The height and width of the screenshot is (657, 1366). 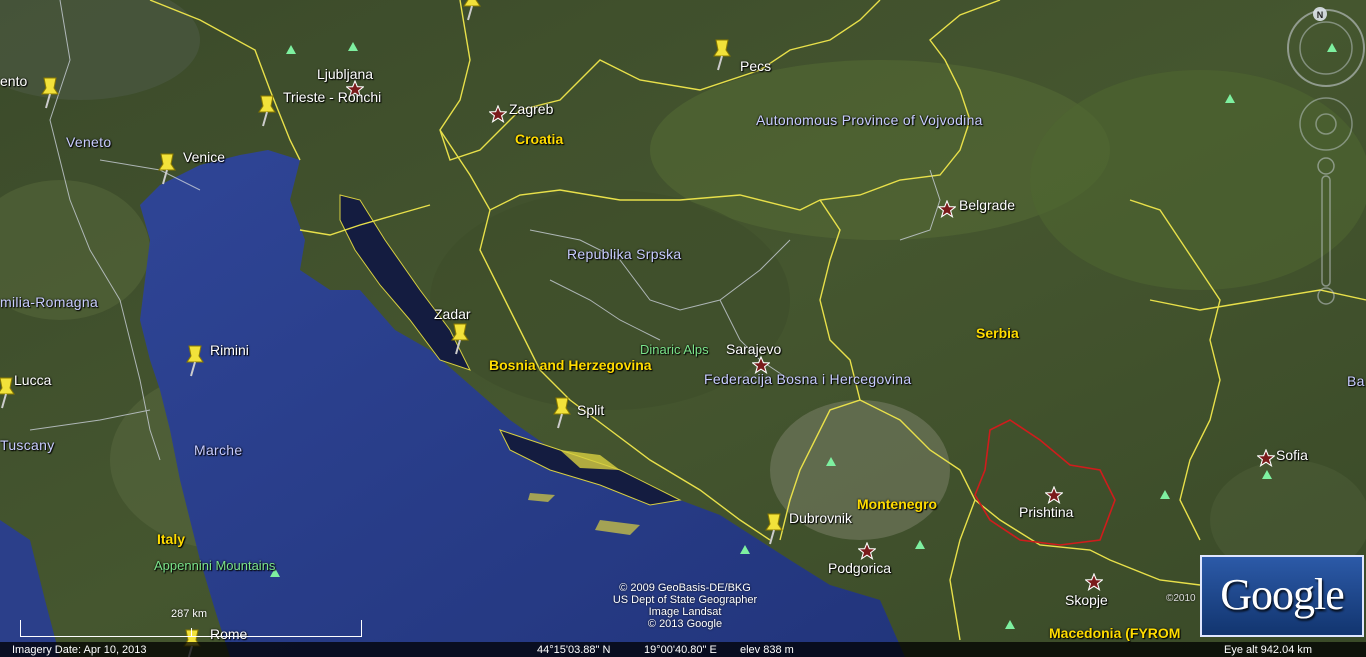 I want to click on label-ento: ento, so click(x=13, y=81).